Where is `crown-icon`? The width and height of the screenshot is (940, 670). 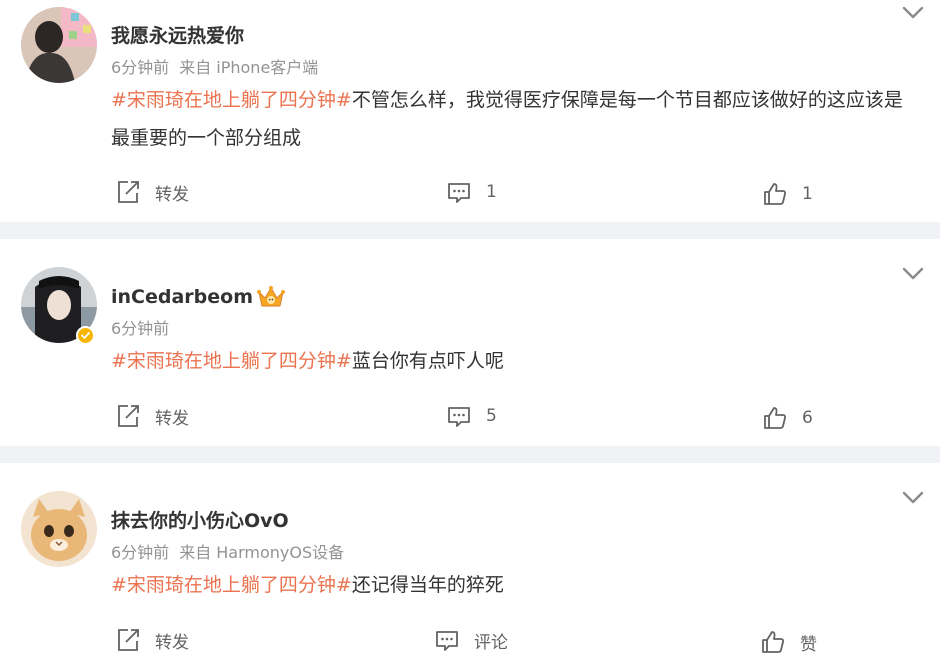
crown-icon is located at coordinates (271, 297).